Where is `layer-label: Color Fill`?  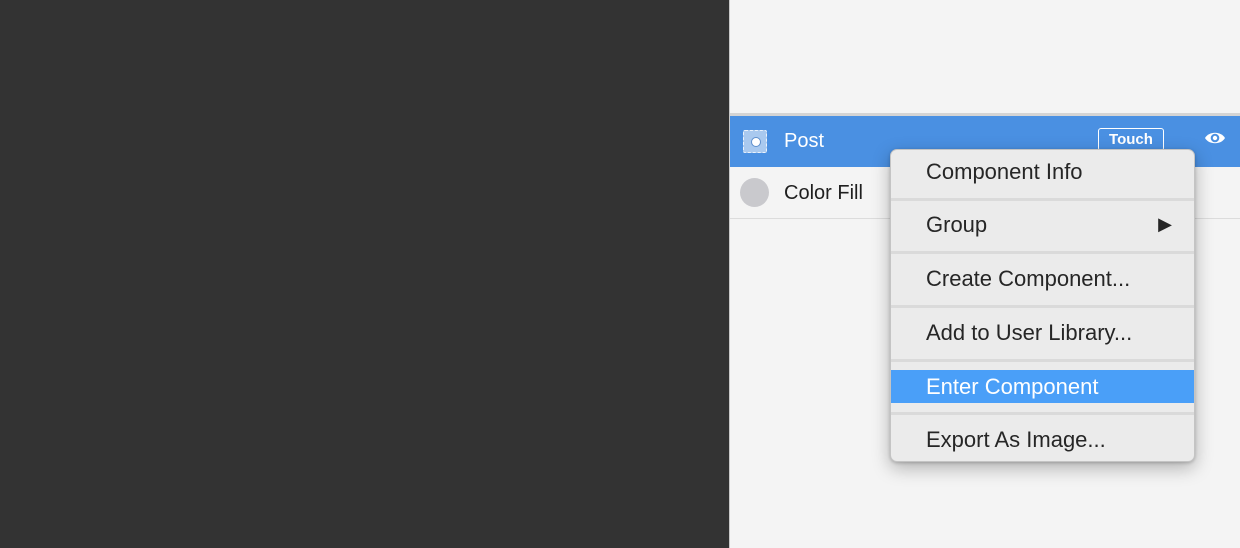 layer-label: Color Fill is located at coordinates (823, 193).